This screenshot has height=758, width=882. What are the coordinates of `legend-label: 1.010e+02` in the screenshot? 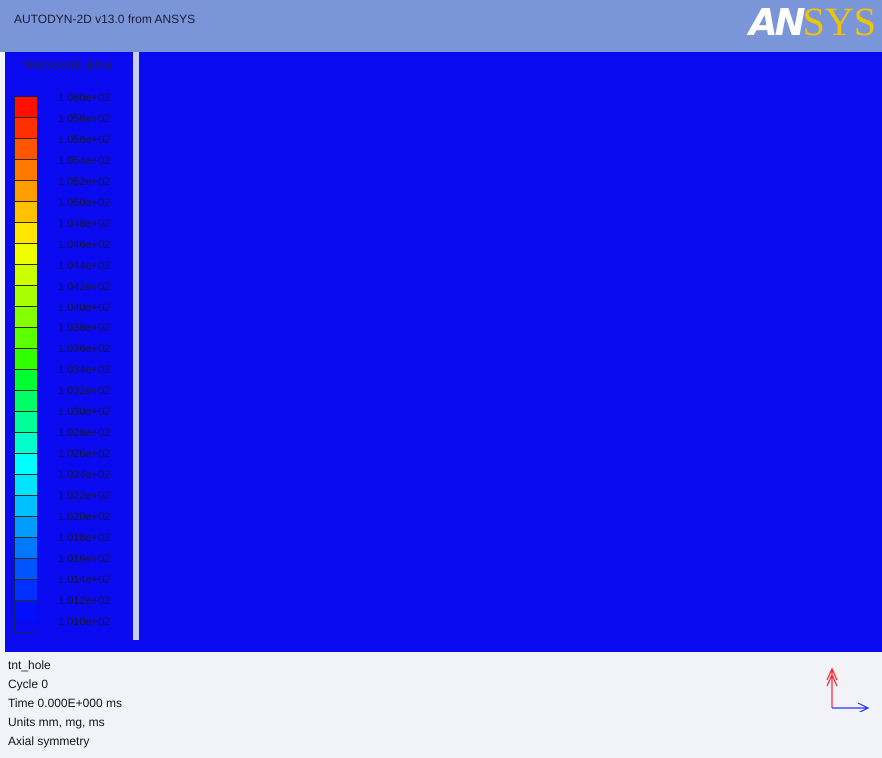 It's located at (84, 622).